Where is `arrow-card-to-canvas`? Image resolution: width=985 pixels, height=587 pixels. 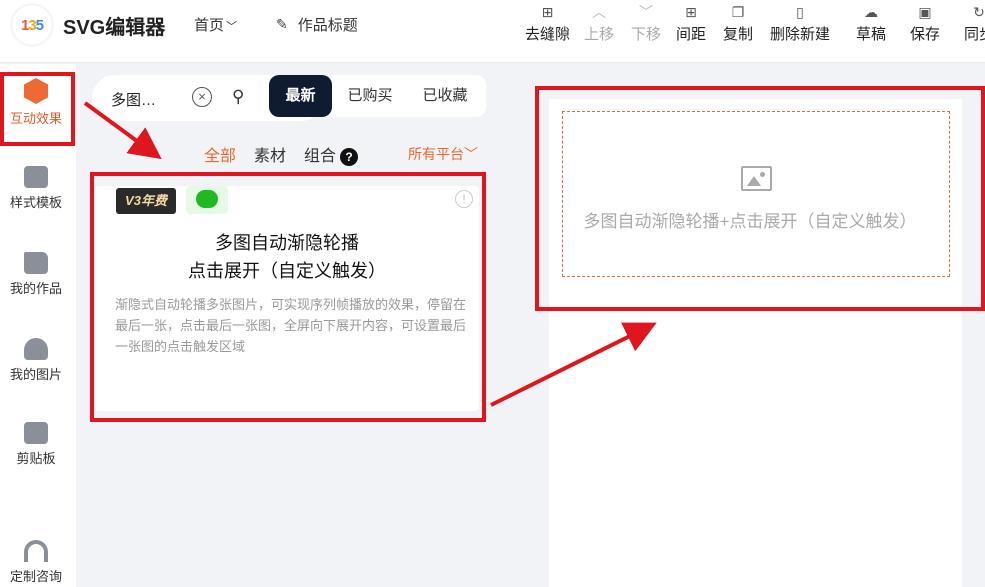 arrow-card-to-canvas is located at coordinates (573, 364).